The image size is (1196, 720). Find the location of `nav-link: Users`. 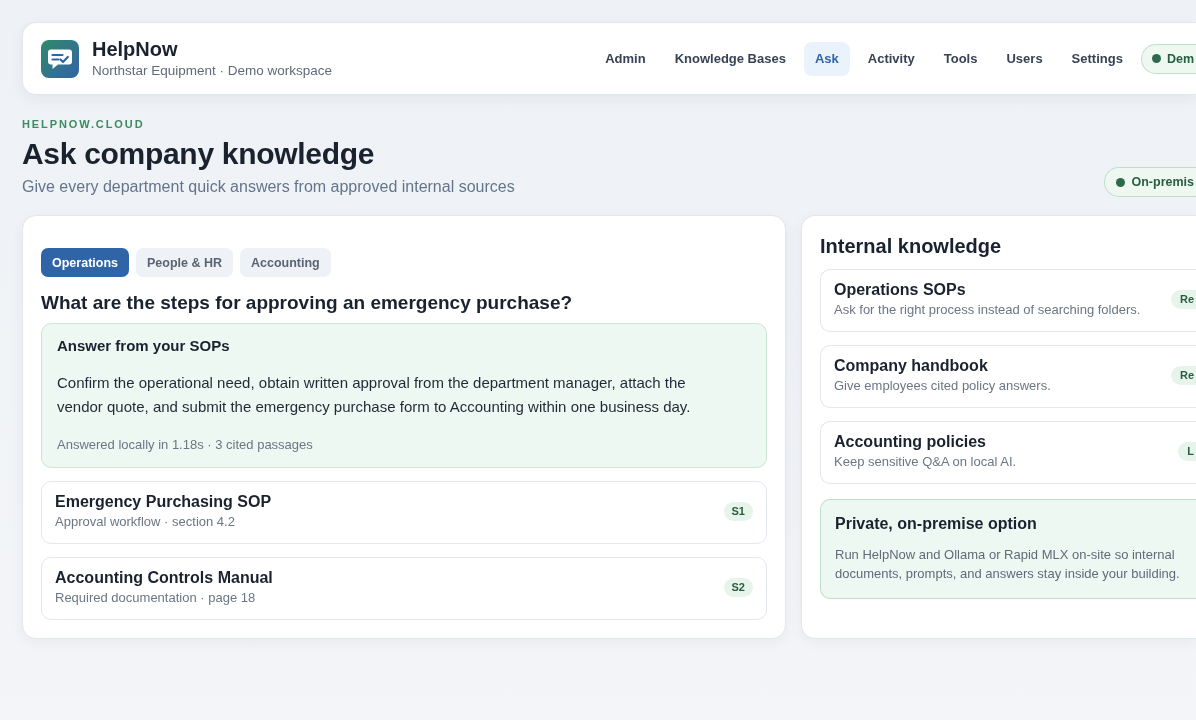

nav-link: Users is located at coordinates (1024, 58).